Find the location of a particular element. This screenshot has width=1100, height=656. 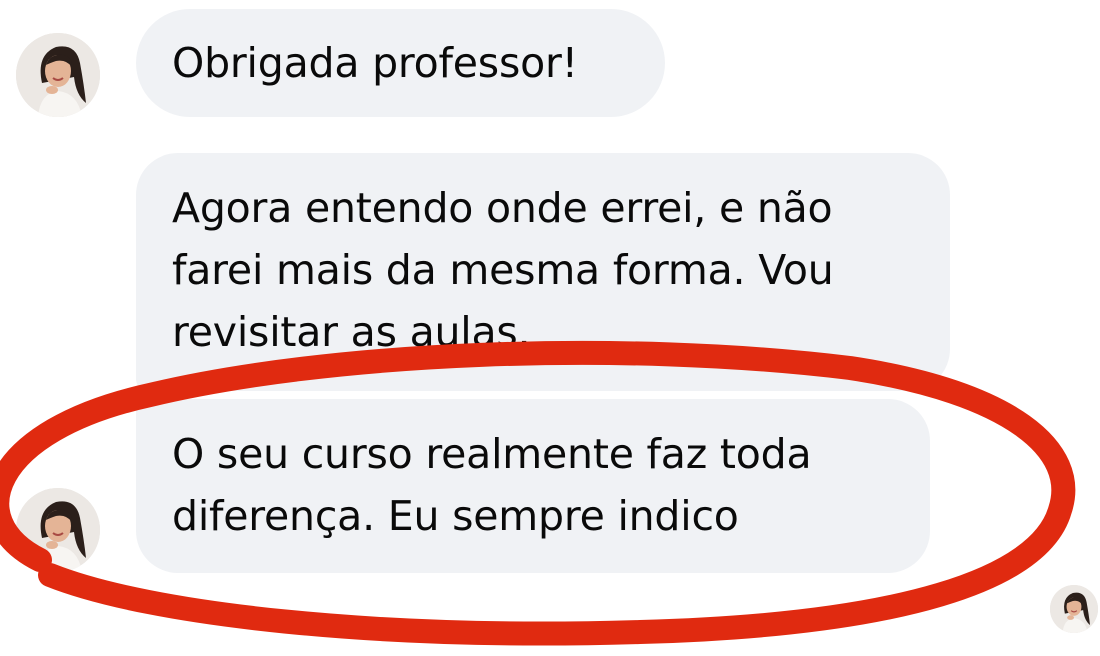

message-bubble: Obrigada professor! is located at coordinates (400, 63).